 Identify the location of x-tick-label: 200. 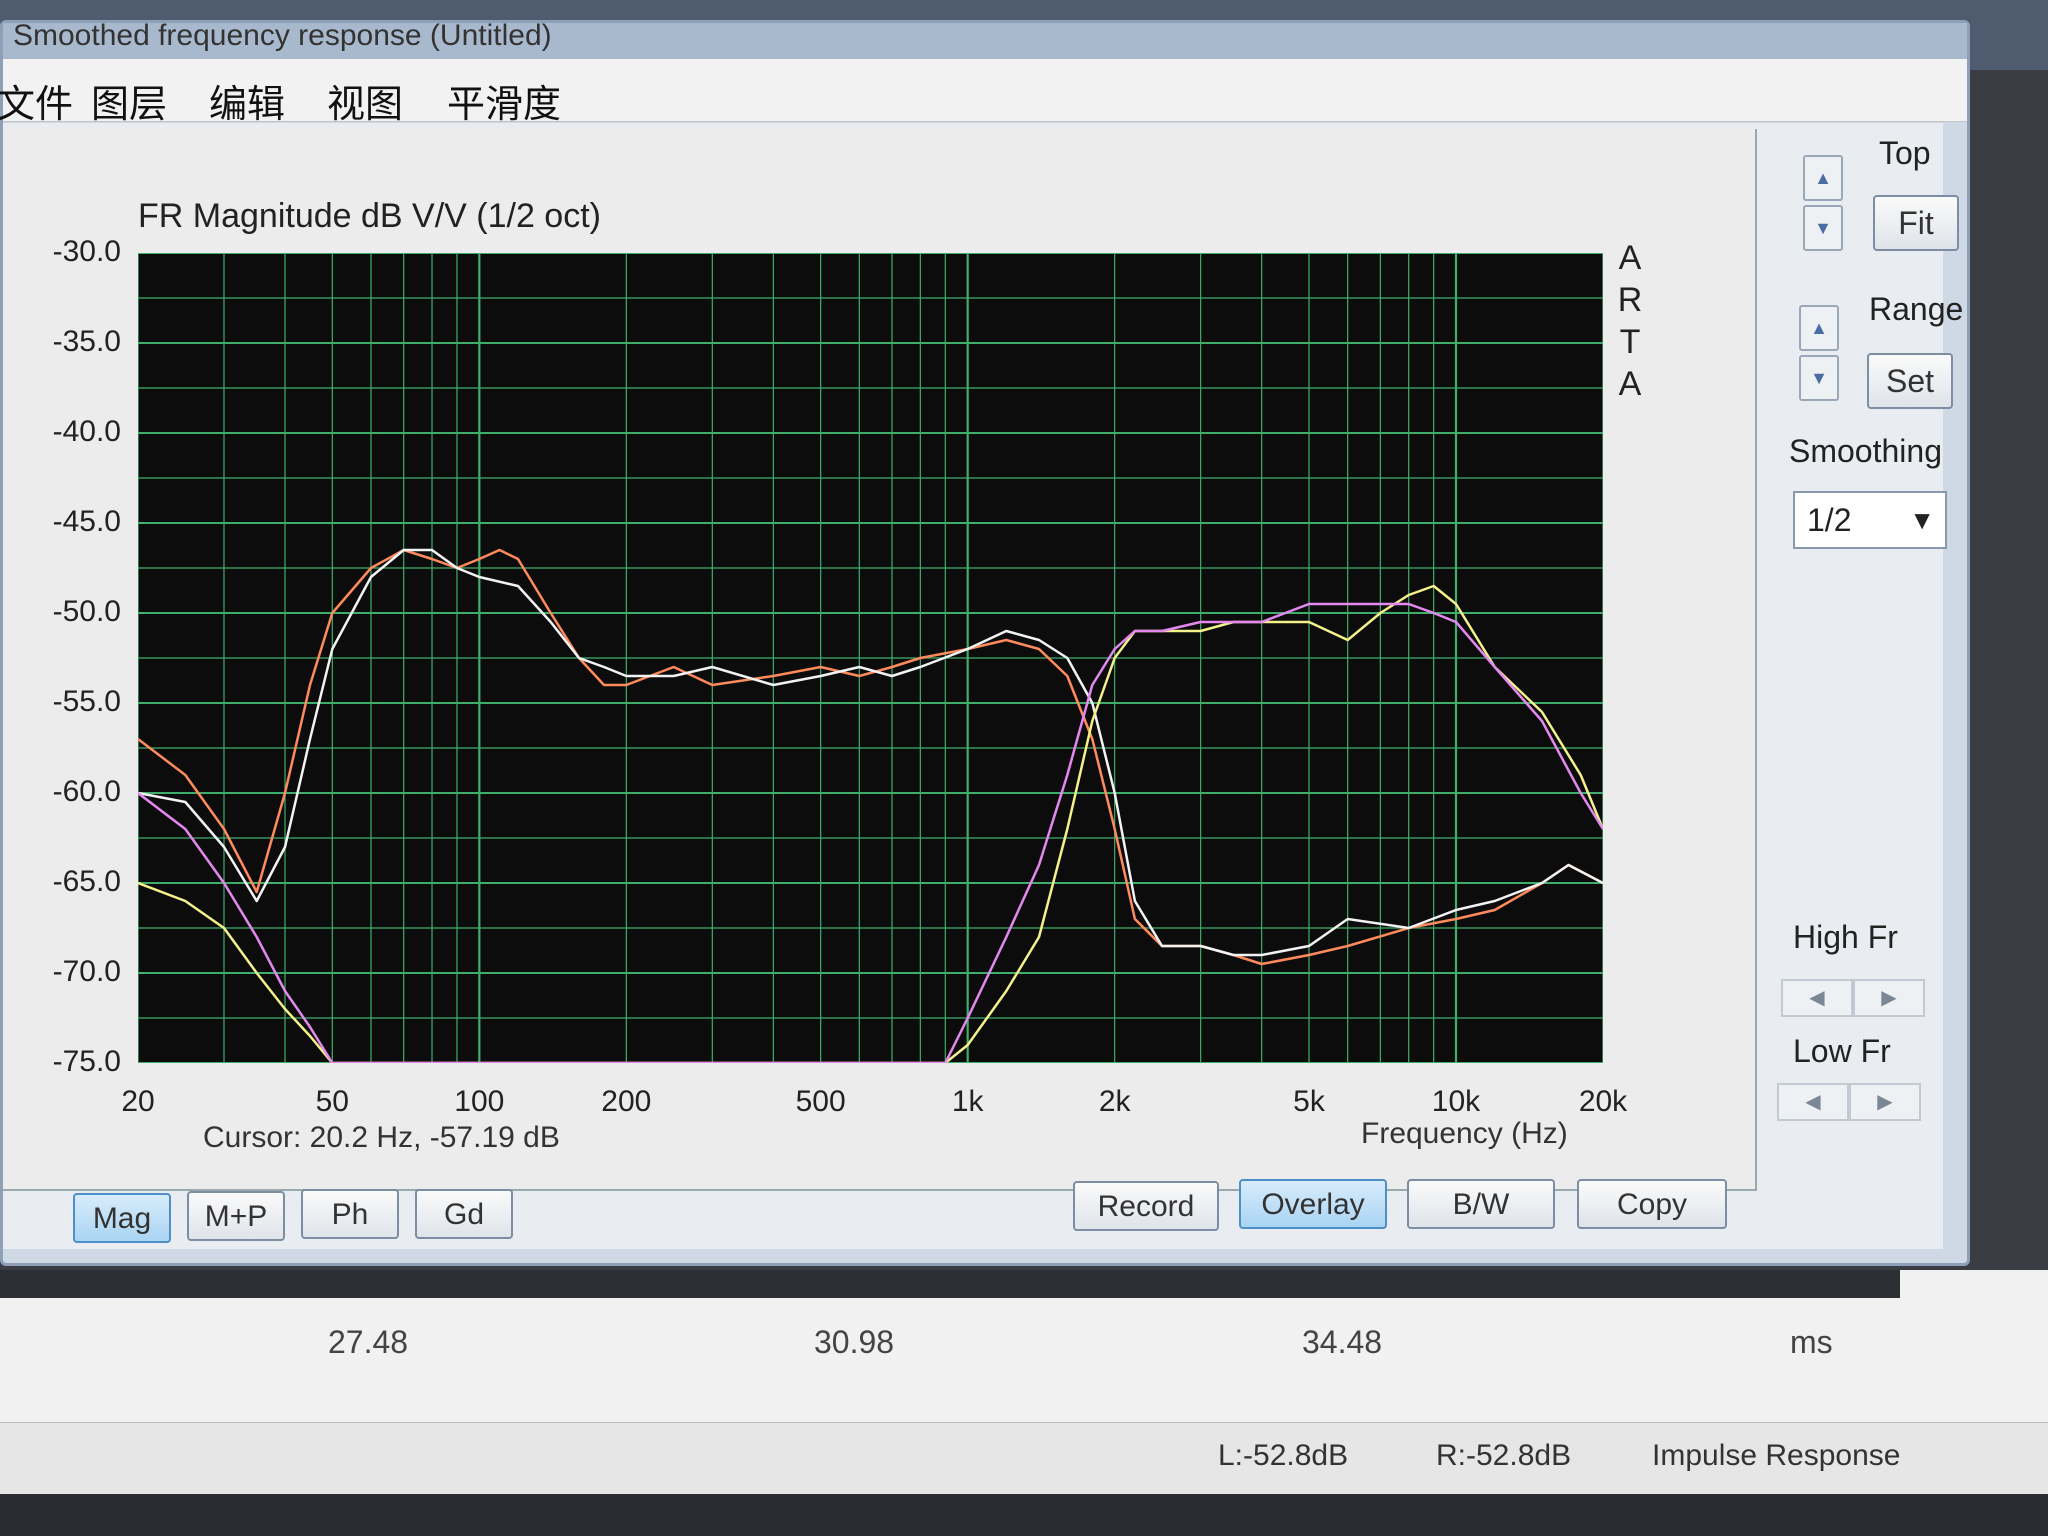
(626, 1101).